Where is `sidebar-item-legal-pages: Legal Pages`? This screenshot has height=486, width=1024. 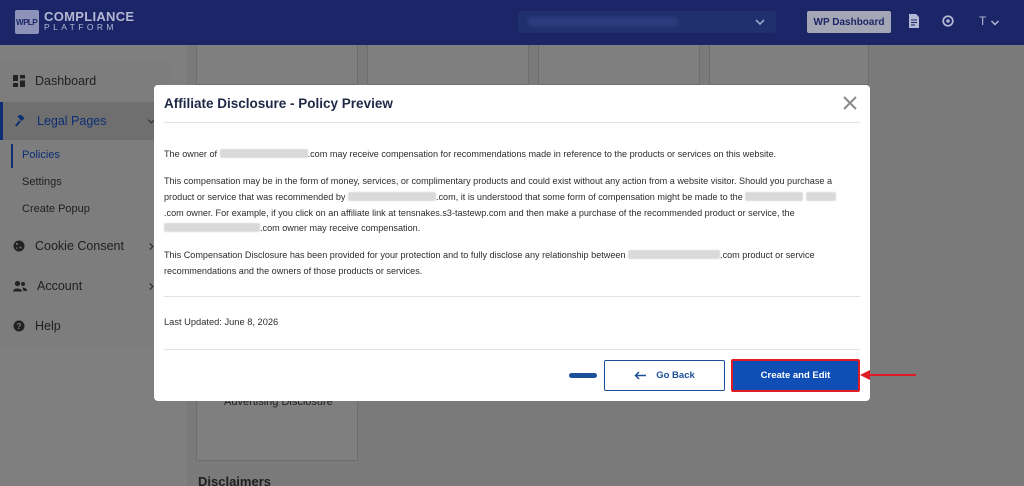 sidebar-item-legal-pages: Legal Pages is located at coordinates (85, 121).